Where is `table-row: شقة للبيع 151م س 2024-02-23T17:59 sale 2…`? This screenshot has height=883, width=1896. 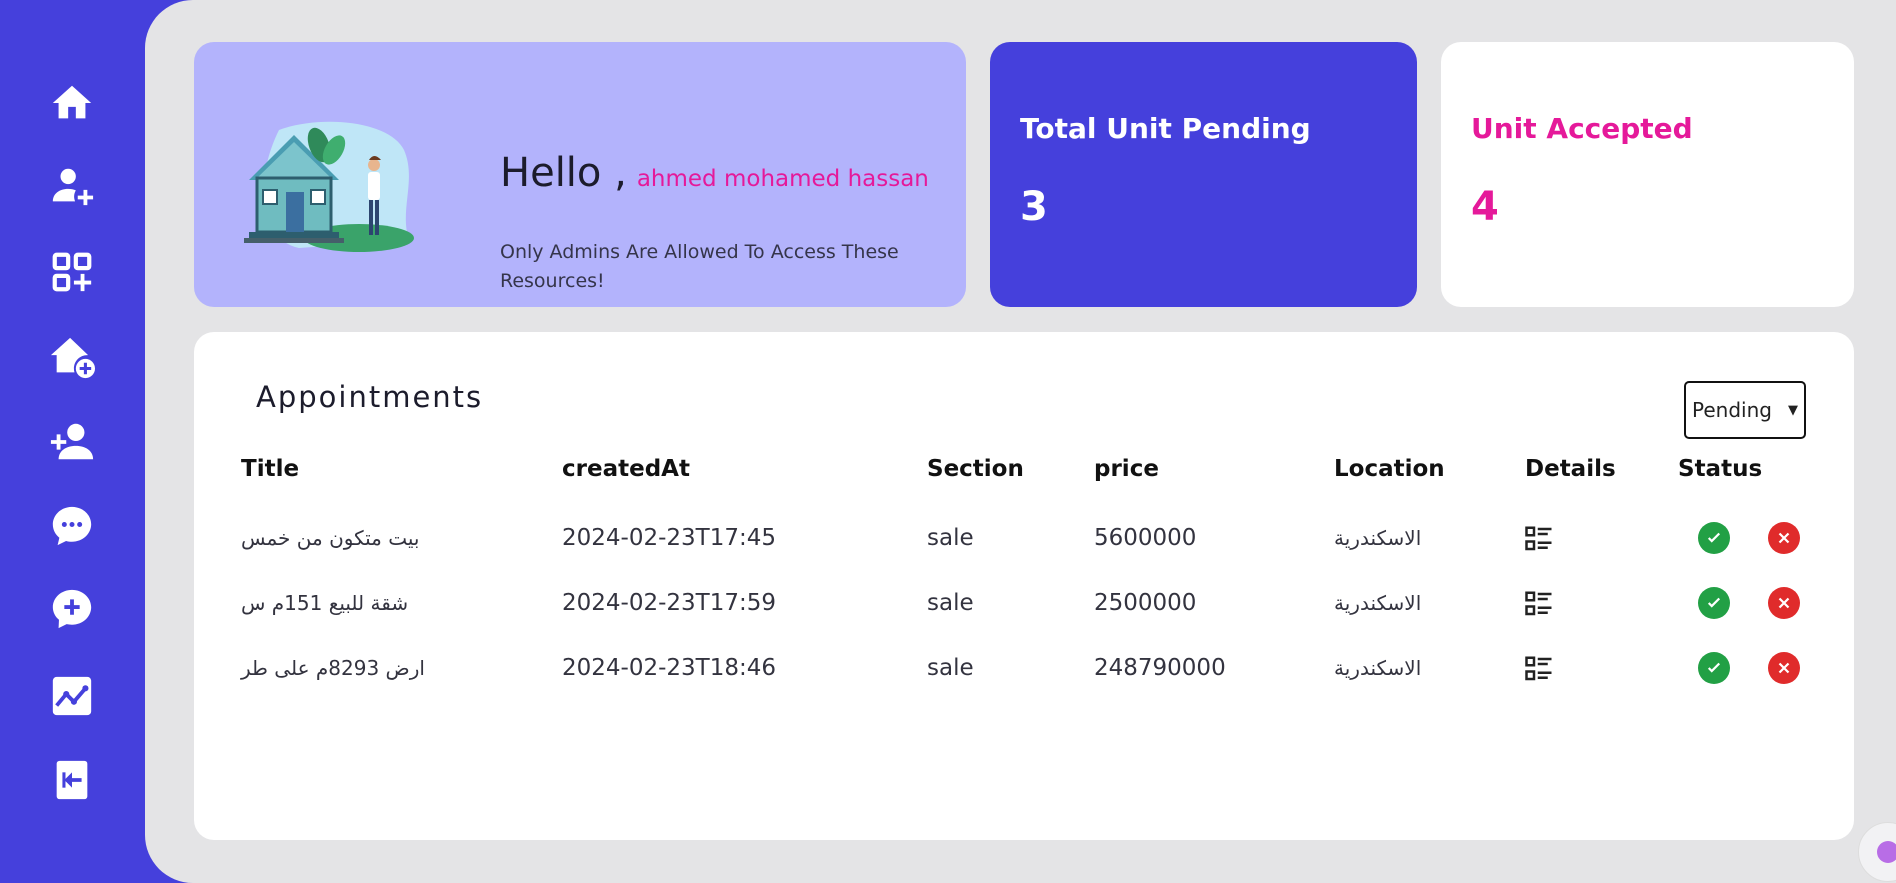
table-row: شقة للبيع 151م س 2024-02-23T17:59 sale 2… is located at coordinates (1024, 603).